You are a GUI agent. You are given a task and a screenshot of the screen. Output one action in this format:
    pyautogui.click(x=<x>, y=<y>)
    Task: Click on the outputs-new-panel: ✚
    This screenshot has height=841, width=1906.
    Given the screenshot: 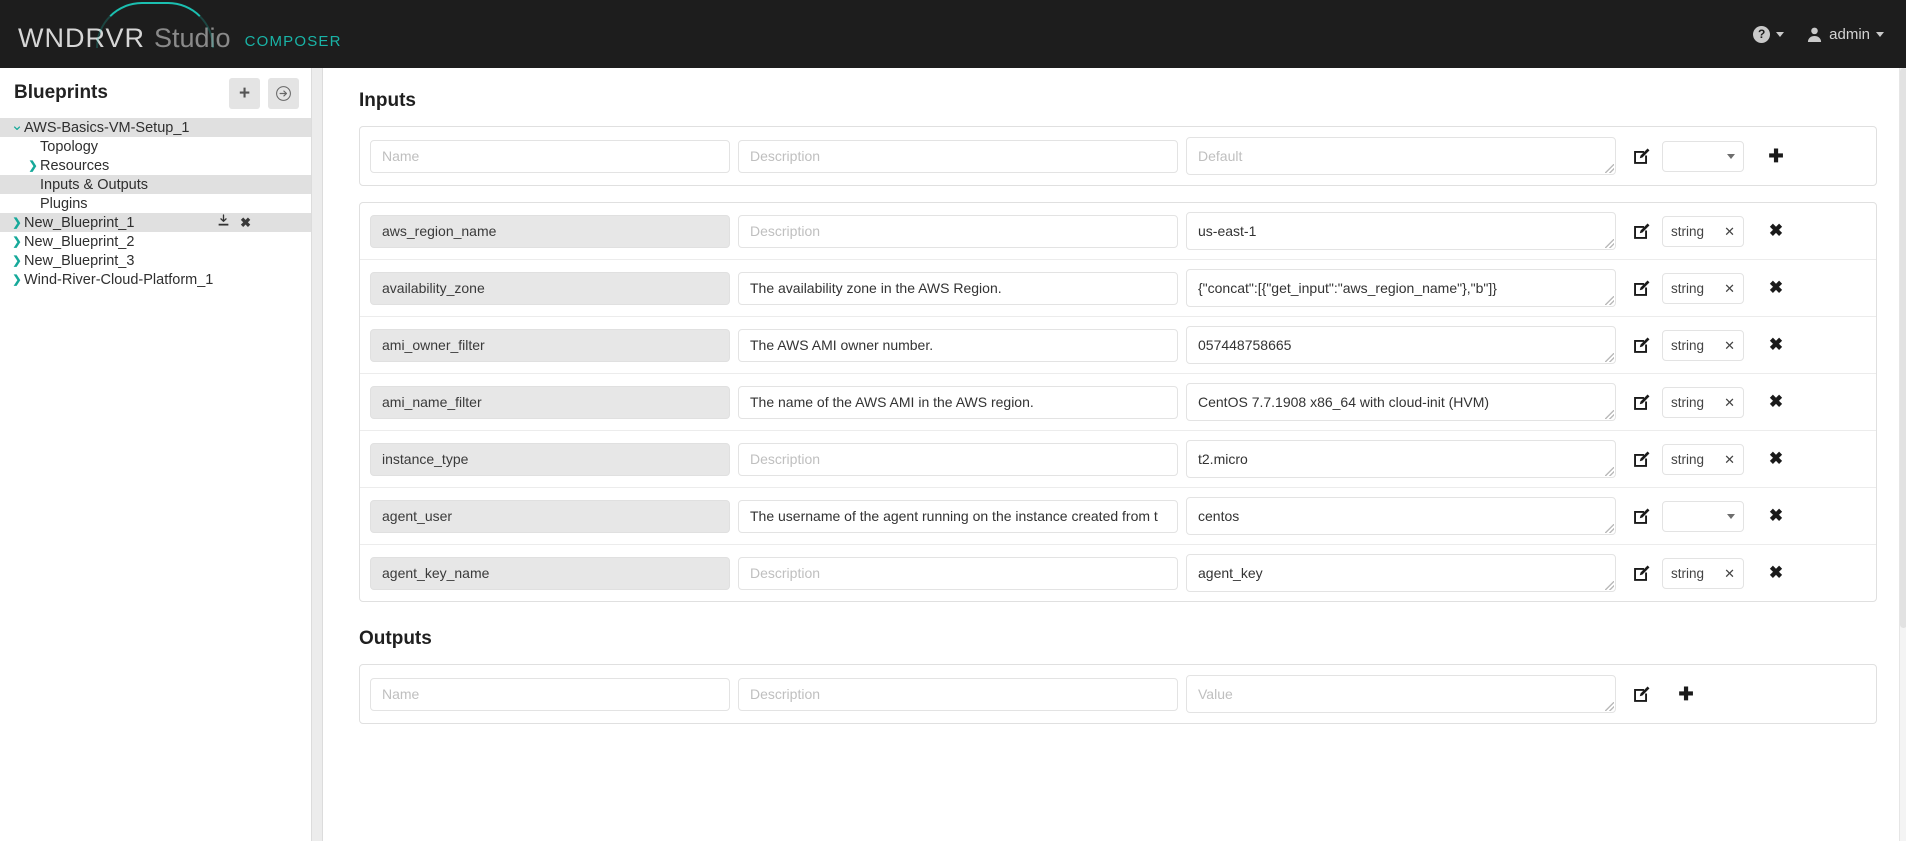 What is the action you would take?
    pyautogui.click(x=1118, y=694)
    